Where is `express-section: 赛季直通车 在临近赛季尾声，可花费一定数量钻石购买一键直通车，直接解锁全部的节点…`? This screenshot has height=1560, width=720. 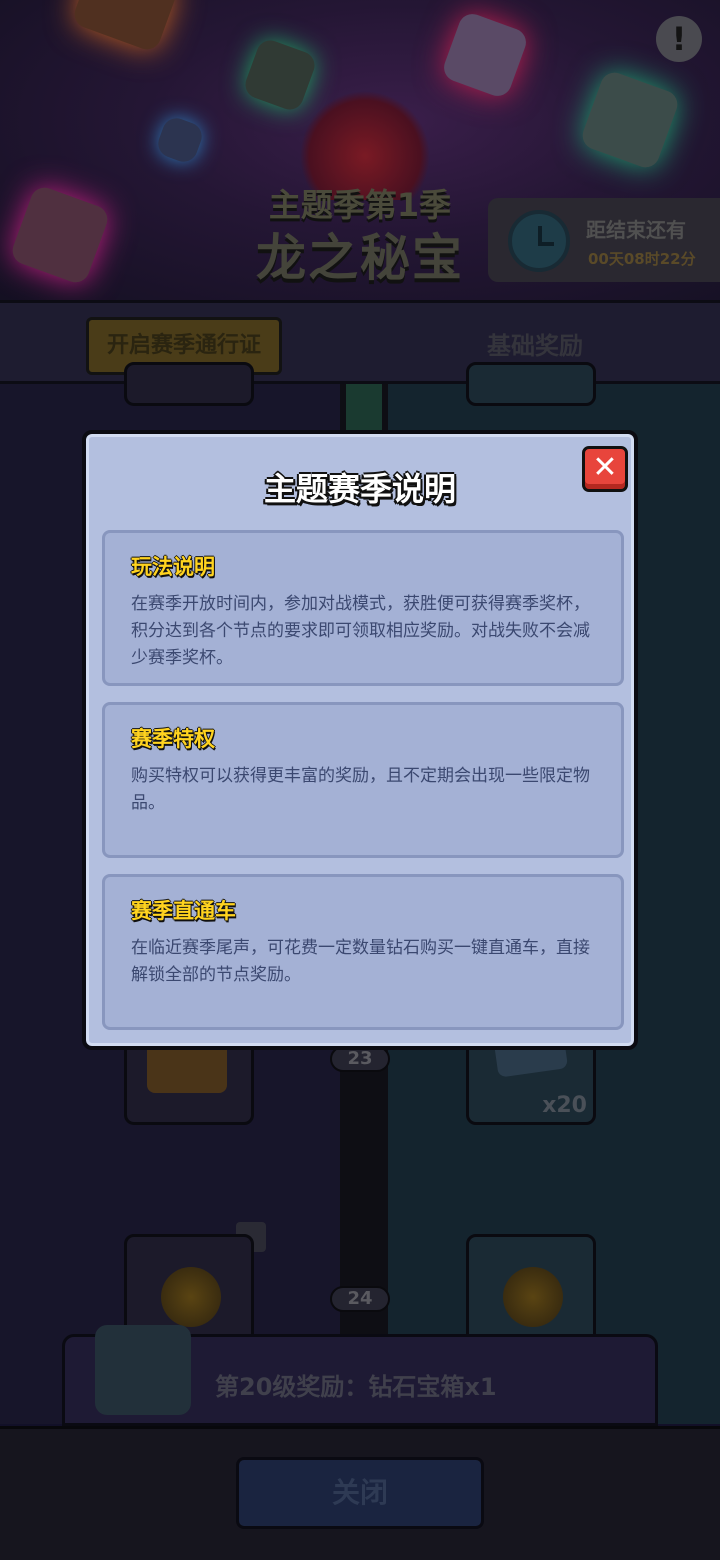 express-section: 赛季直通车 在临近赛季尾声，可花费一定数量钻石购买一键直通车，直接解锁全部的节点… is located at coordinates (363, 952).